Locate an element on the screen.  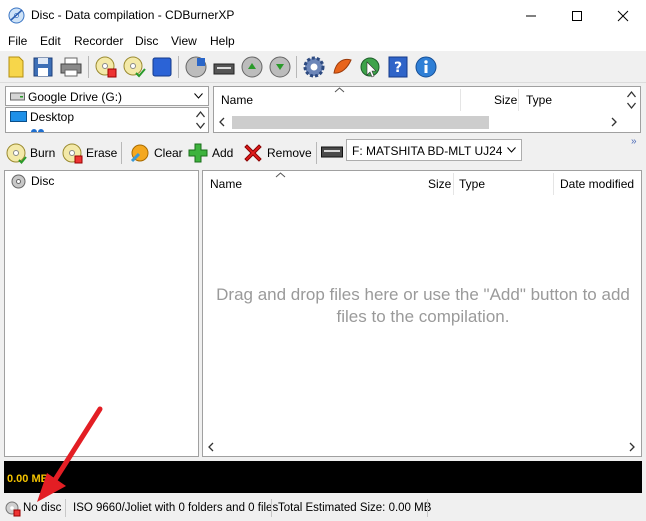
status-disc: No disc is located at coordinates (42, 508).